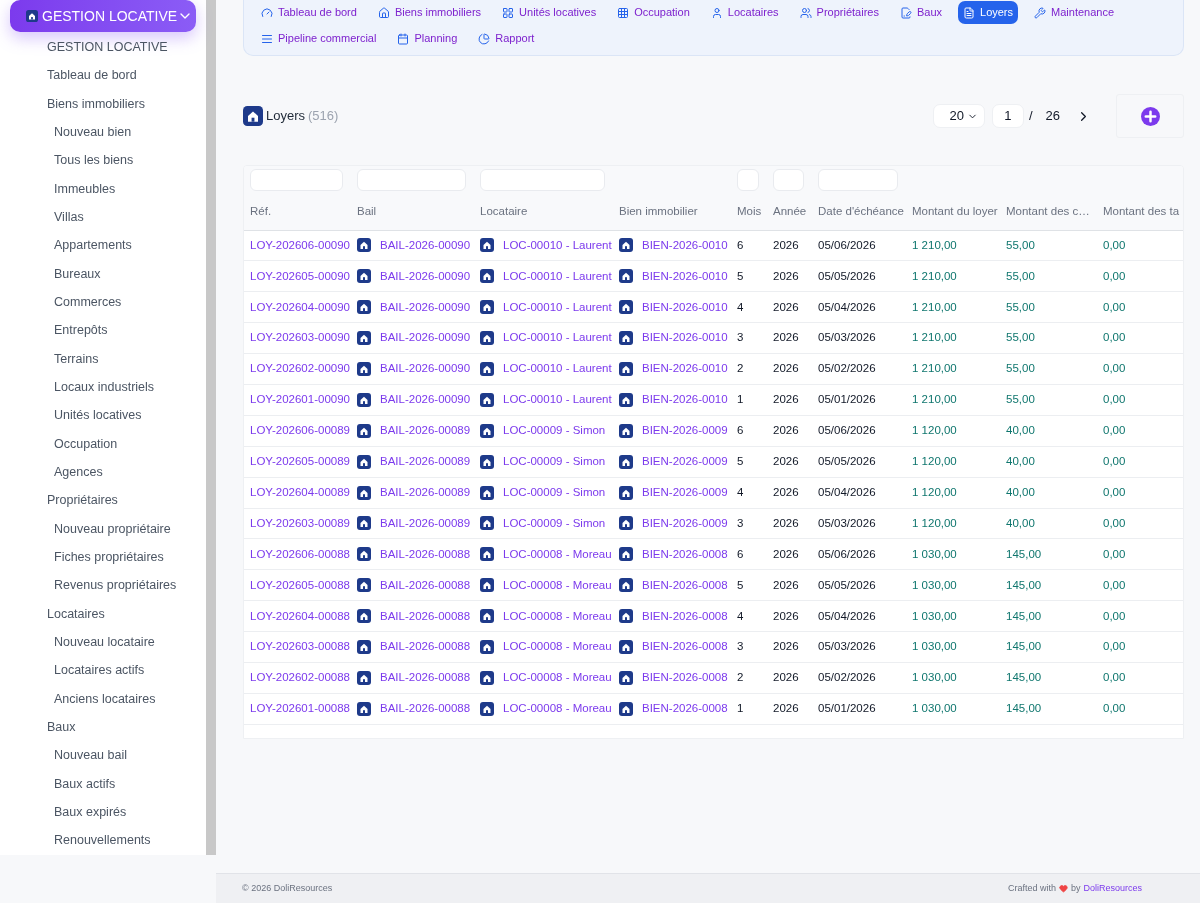  Describe the element at coordinates (103, 812) in the screenshot. I see `sidebar-subitem: Baux expirés` at that location.